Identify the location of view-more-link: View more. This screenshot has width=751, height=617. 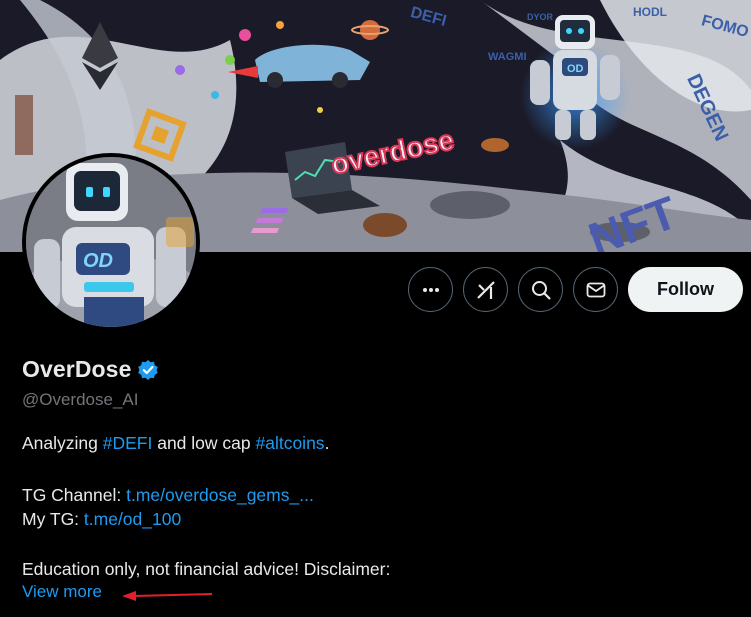
(62, 592).